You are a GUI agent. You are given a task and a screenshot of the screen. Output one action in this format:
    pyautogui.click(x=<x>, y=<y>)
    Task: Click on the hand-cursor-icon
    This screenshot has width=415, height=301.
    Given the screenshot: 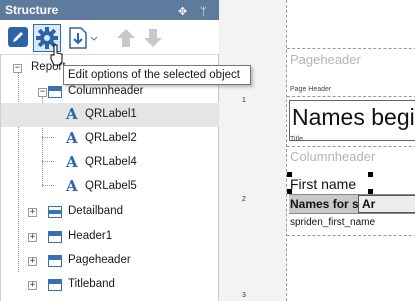 What is the action you would take?
    pyautogui.click(x=56, y=55)
    